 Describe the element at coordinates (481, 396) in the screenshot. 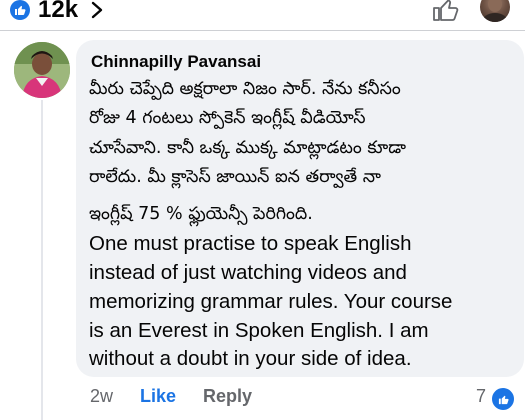

I see `comment-reaction-count: 7` at that location.